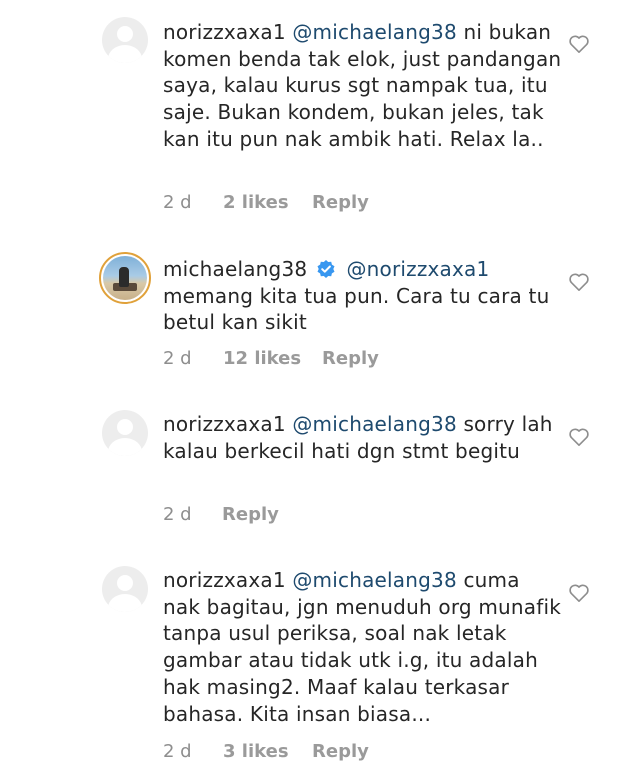 This screenshot has height=775, width=623. What do you see at coordinates (326, 269) in the screenshot?
I see `verified-badge-icon` at bounding box center [326, 269].